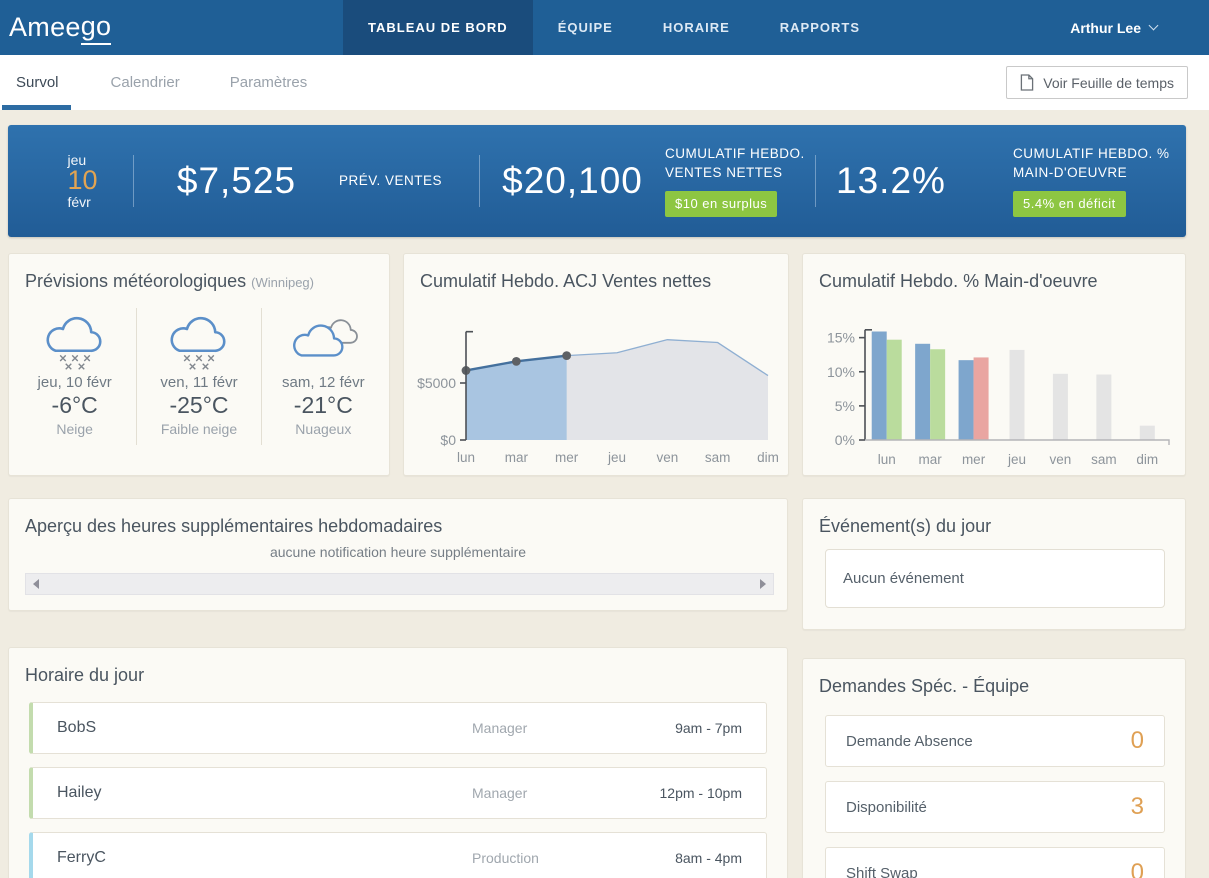 This screenshot has height=878, width=1209. What do you see at coordinates (438, 27) in the screenshot?
I see `nav-tab-tableau-de-bord: TABLEAU DE BORD` at bounding box center [438, 27].